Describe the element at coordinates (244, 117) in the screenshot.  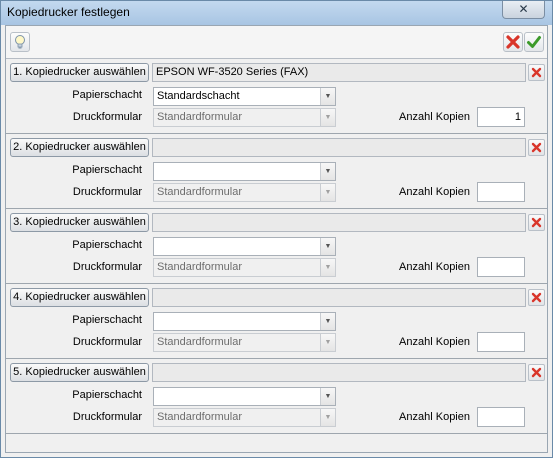
I see `druckformular-select-1: Standardformular ▼` at that location.